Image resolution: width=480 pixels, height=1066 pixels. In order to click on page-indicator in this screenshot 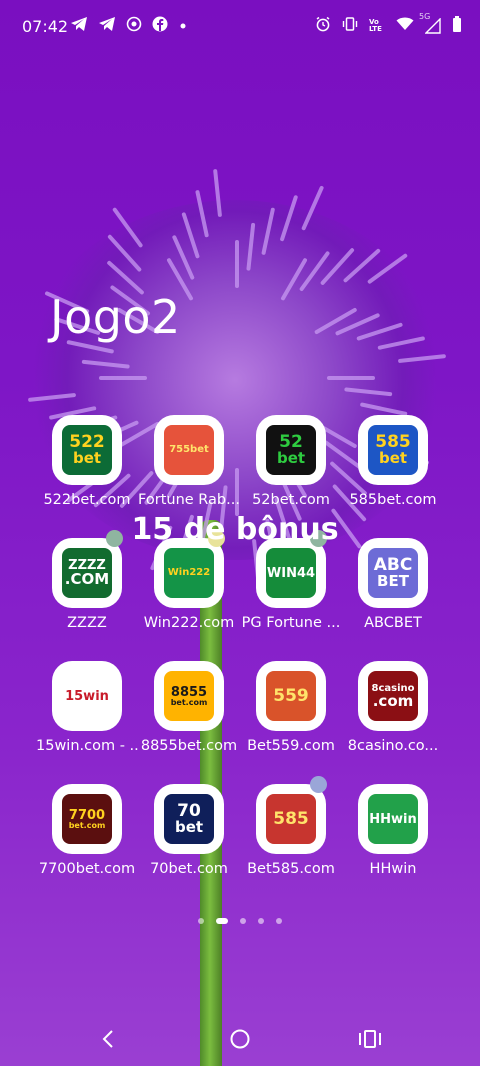, I will do `click(240, 921)`.